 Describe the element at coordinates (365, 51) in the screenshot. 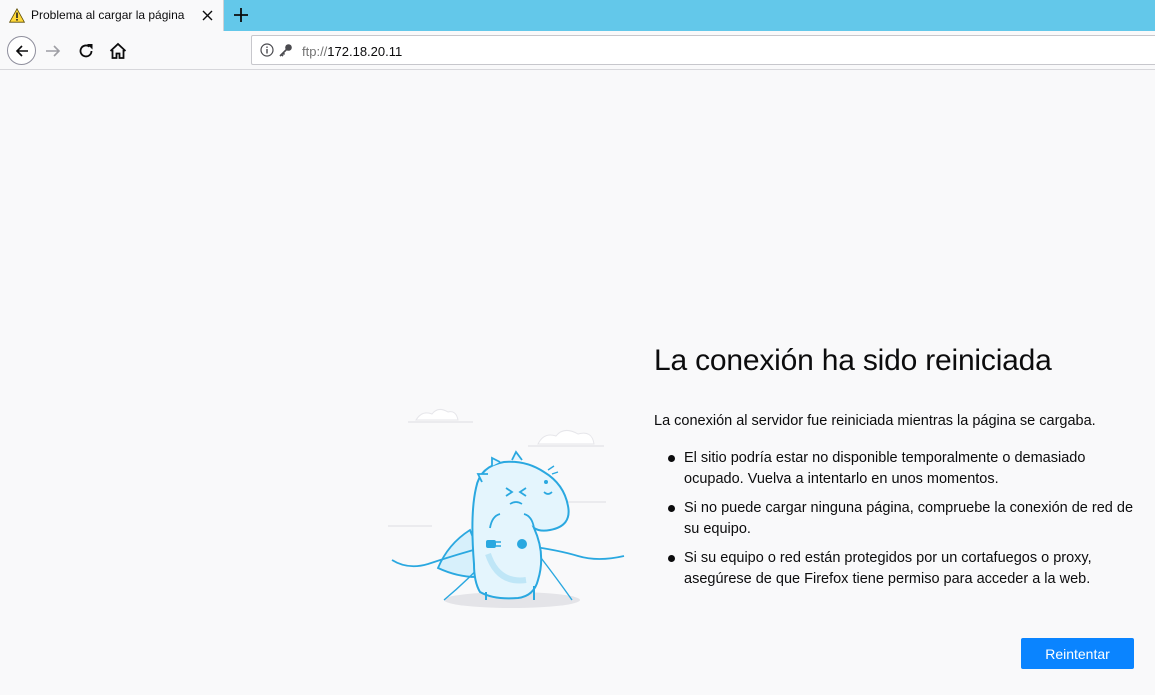

I see `url-host: 172.18.20.11` at that location.